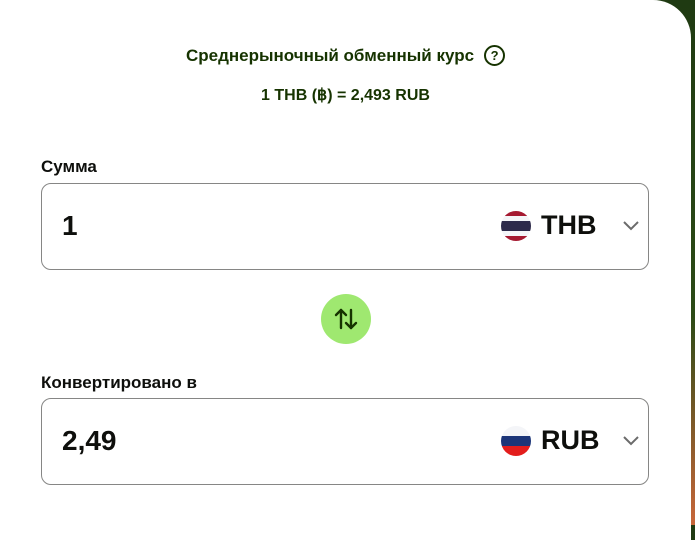 The width and height of the screenshot is (695, 540). I want to click on swap-button, so click(346, 319).